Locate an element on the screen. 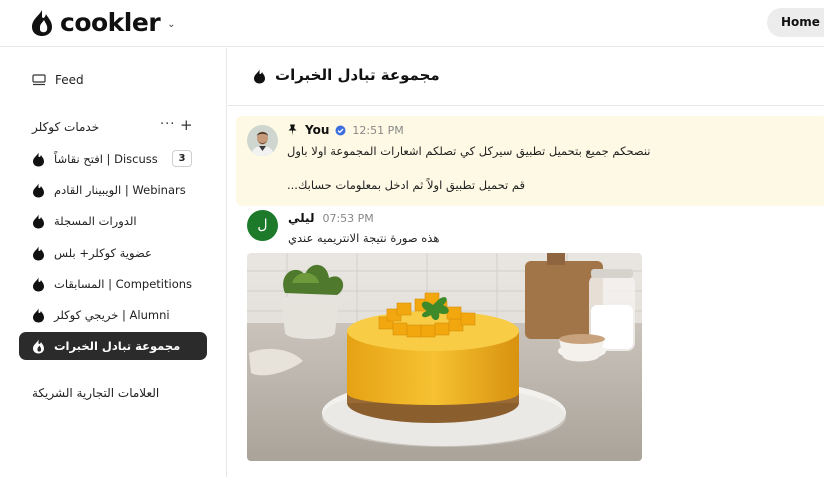  sidebar-item-recorded-courses: الدورات المسجلة is located at coordinates (113, 221).